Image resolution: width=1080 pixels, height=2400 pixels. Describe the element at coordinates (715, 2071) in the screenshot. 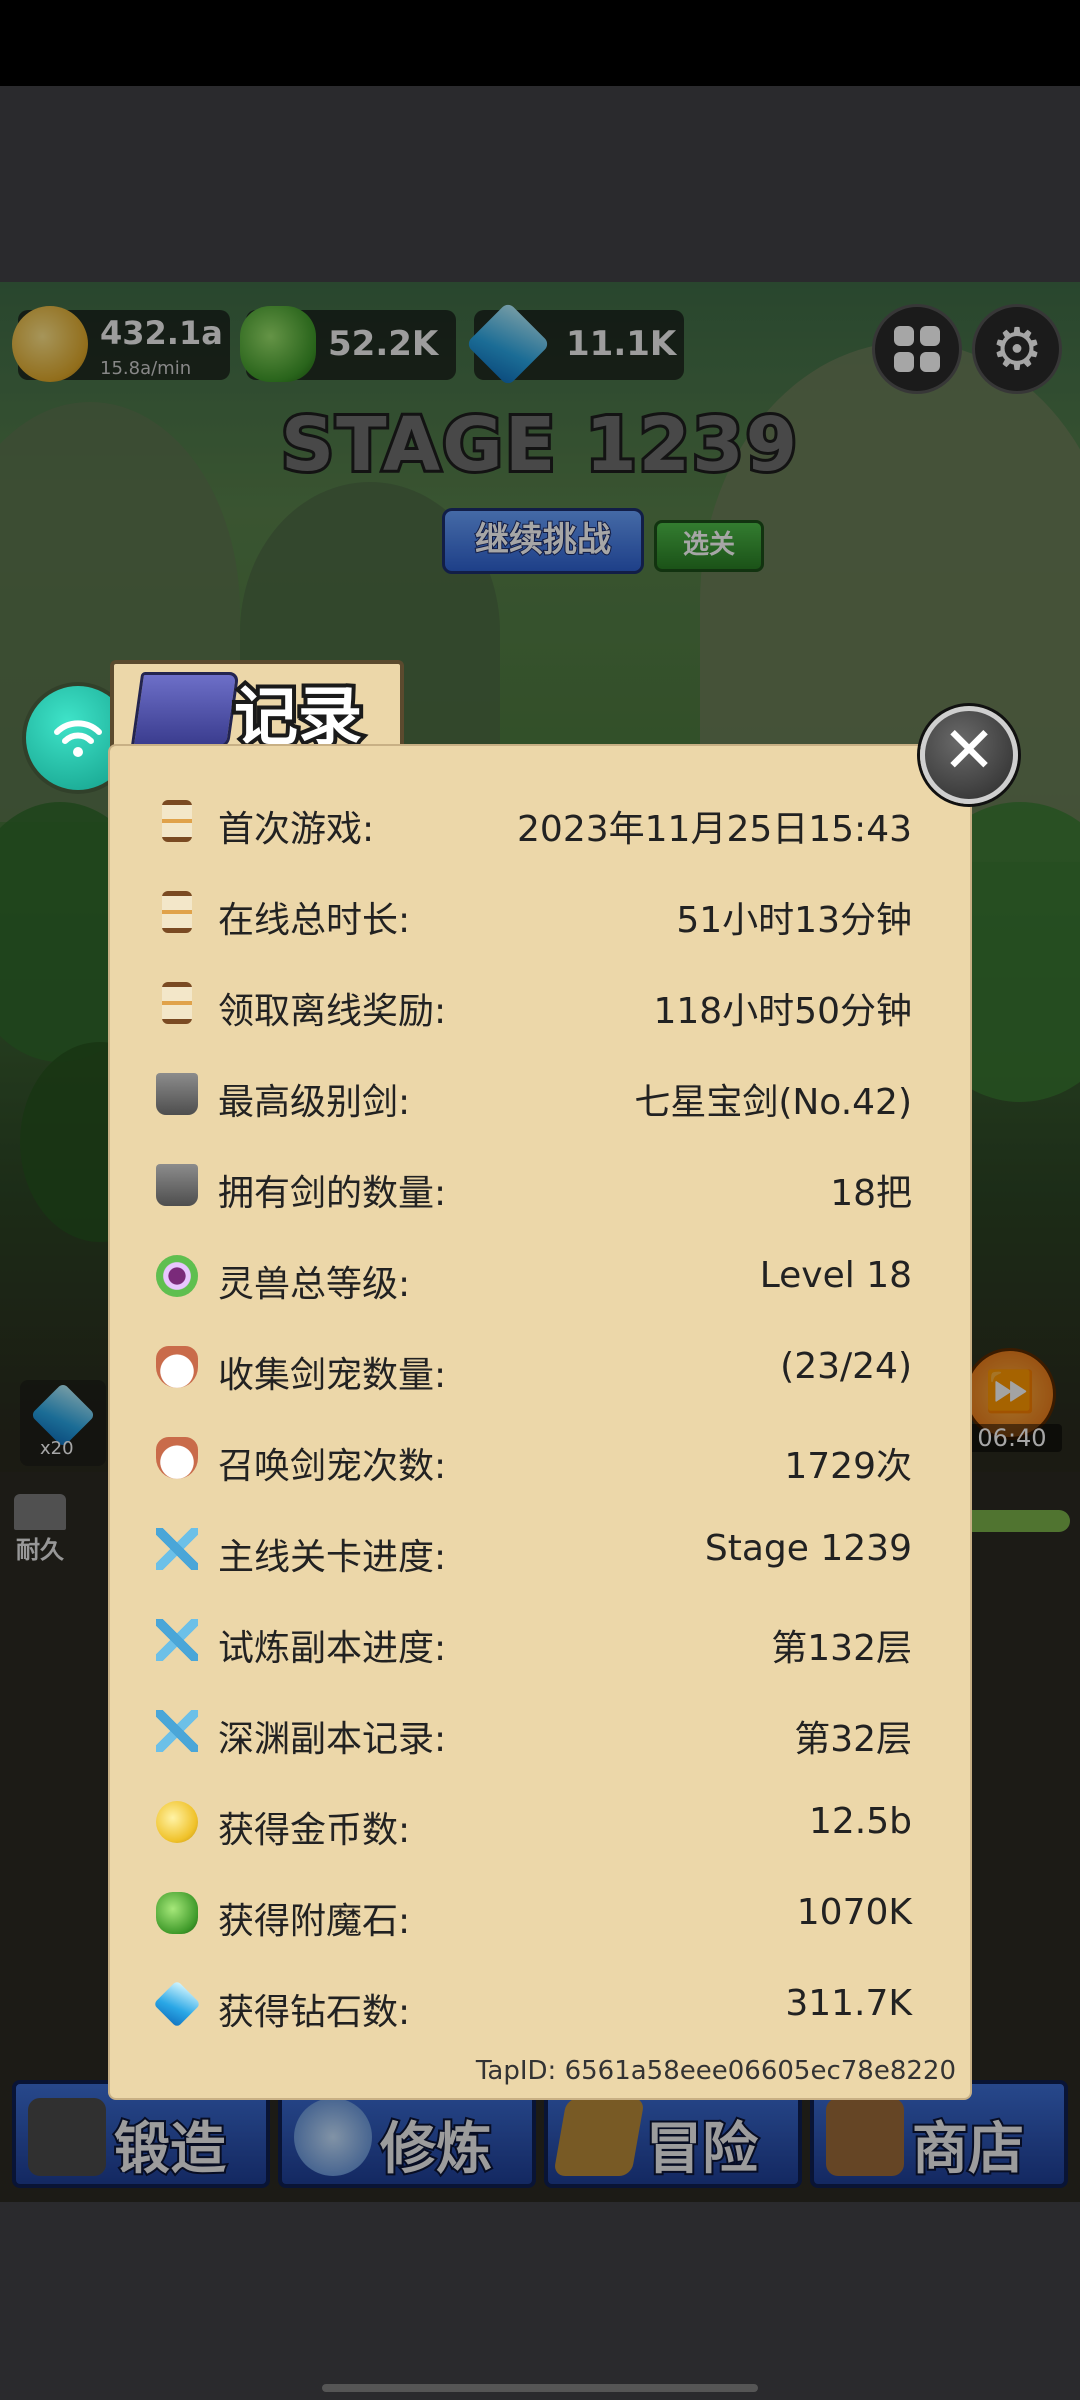

I see `tap-id: TapID: 6561a58eee06605ec78e8220` at that location.